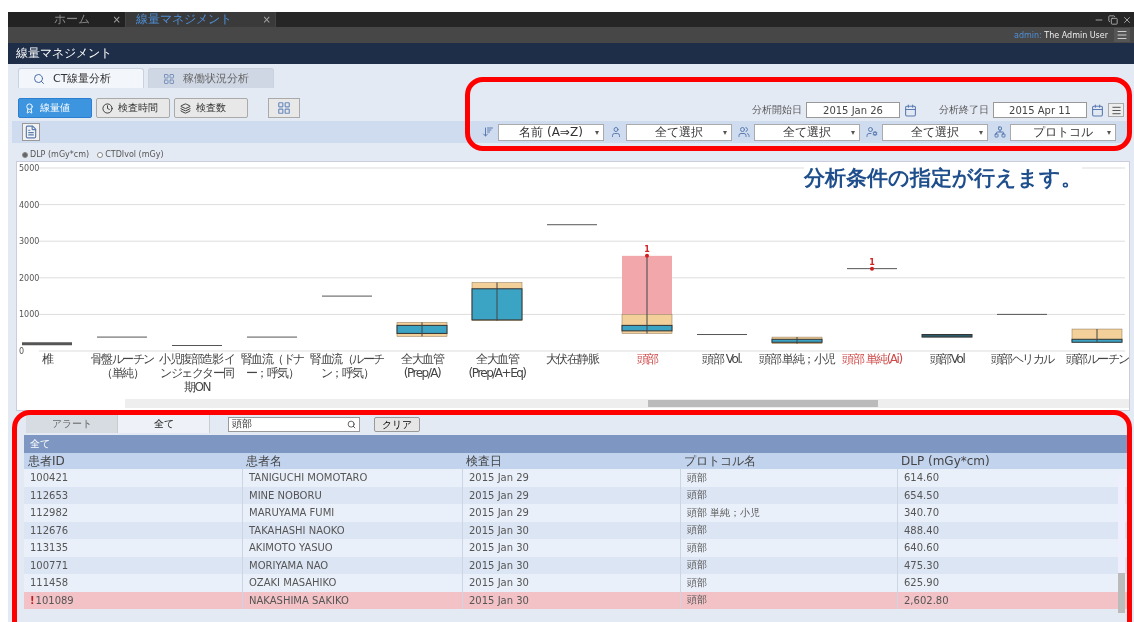  Describe the element at coordinates (571, 461) in the screenshot. I see `column-header: 検査日` at that location.